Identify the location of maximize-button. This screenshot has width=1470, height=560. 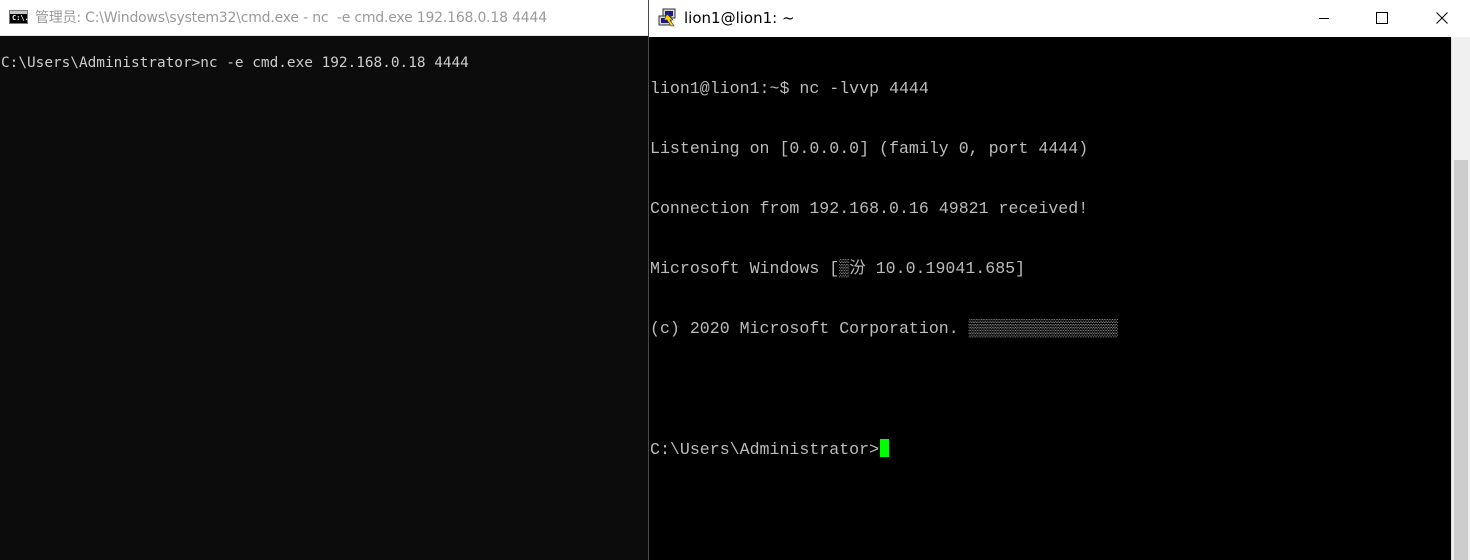
(1382, 18).